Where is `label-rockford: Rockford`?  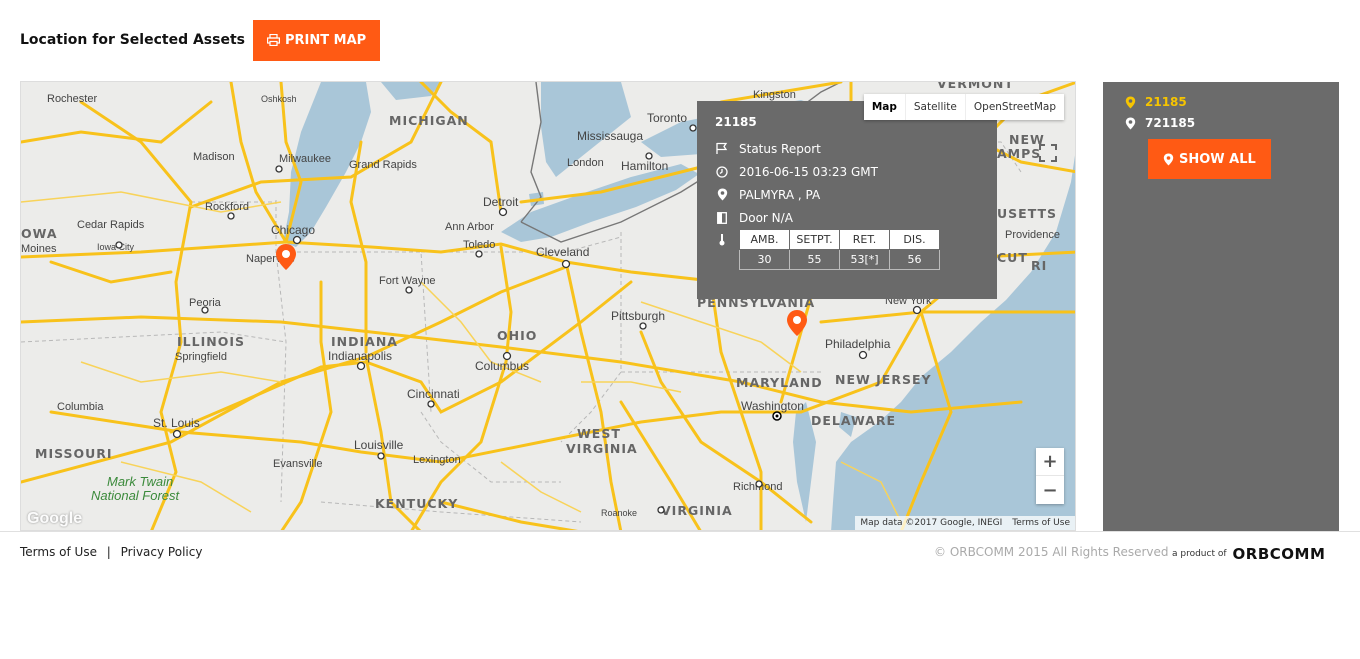 label-rockford: Rockford is located at coordinates (227, 207).